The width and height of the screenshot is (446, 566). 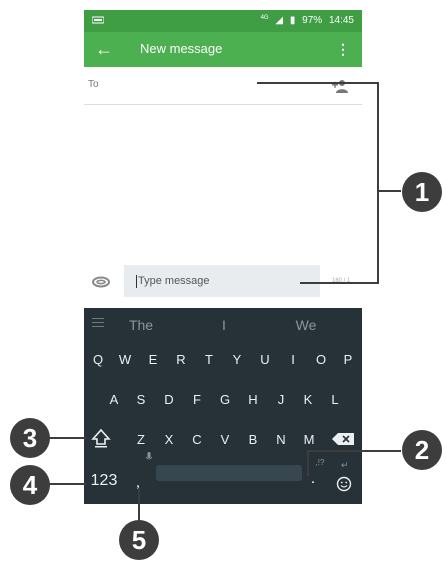 What do you see at coordinates (141, 399) in the screenshot?
I see `key-s: S` at bounding box center [141, 399].